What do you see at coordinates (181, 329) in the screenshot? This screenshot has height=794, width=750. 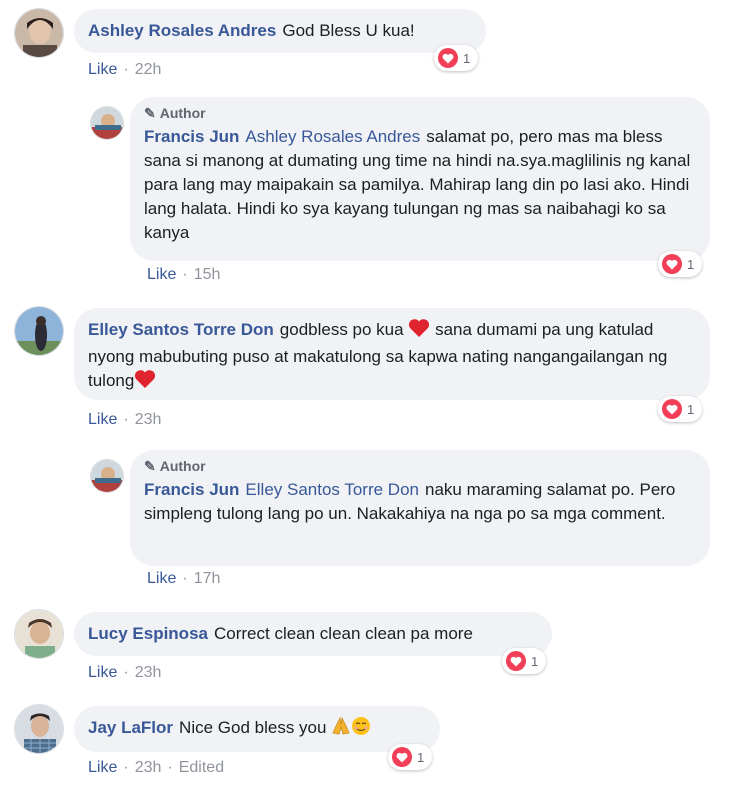 I see `comment-author-link: Elley Santos Torre Don` at bounding box center [181, 329].